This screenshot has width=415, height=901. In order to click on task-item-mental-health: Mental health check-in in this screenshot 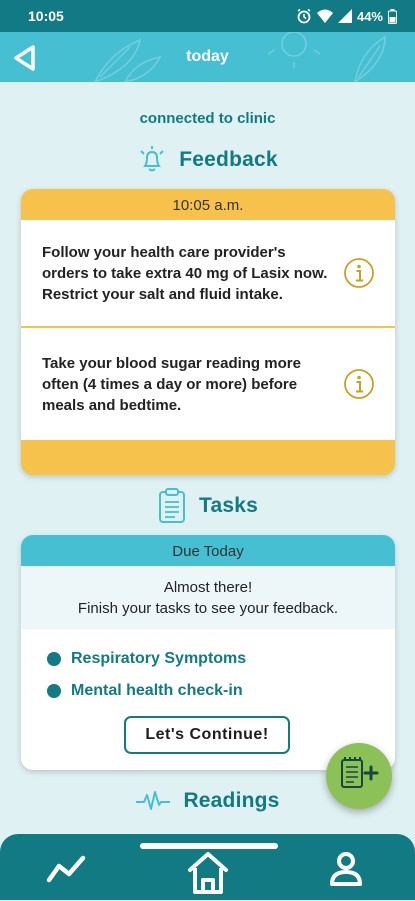, I will do `click(146, 691)`.